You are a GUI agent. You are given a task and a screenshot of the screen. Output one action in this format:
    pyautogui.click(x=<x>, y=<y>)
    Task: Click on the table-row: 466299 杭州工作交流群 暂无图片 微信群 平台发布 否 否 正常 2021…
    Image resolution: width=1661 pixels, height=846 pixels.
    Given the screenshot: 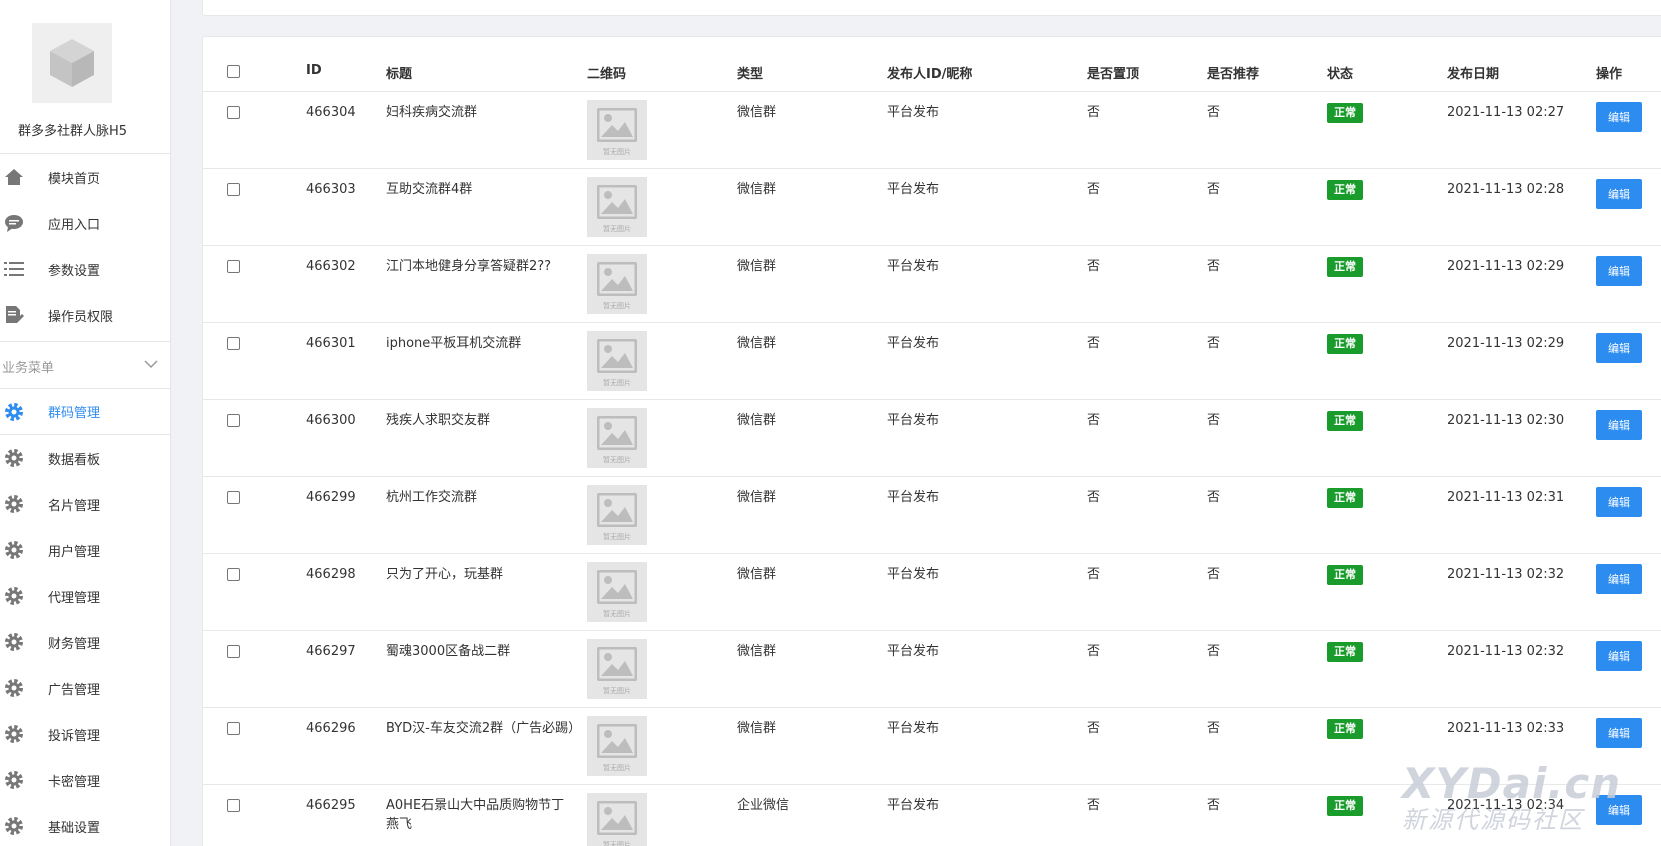 What is the action you would take?
    pyautogui.click(x=932, y=515)
    